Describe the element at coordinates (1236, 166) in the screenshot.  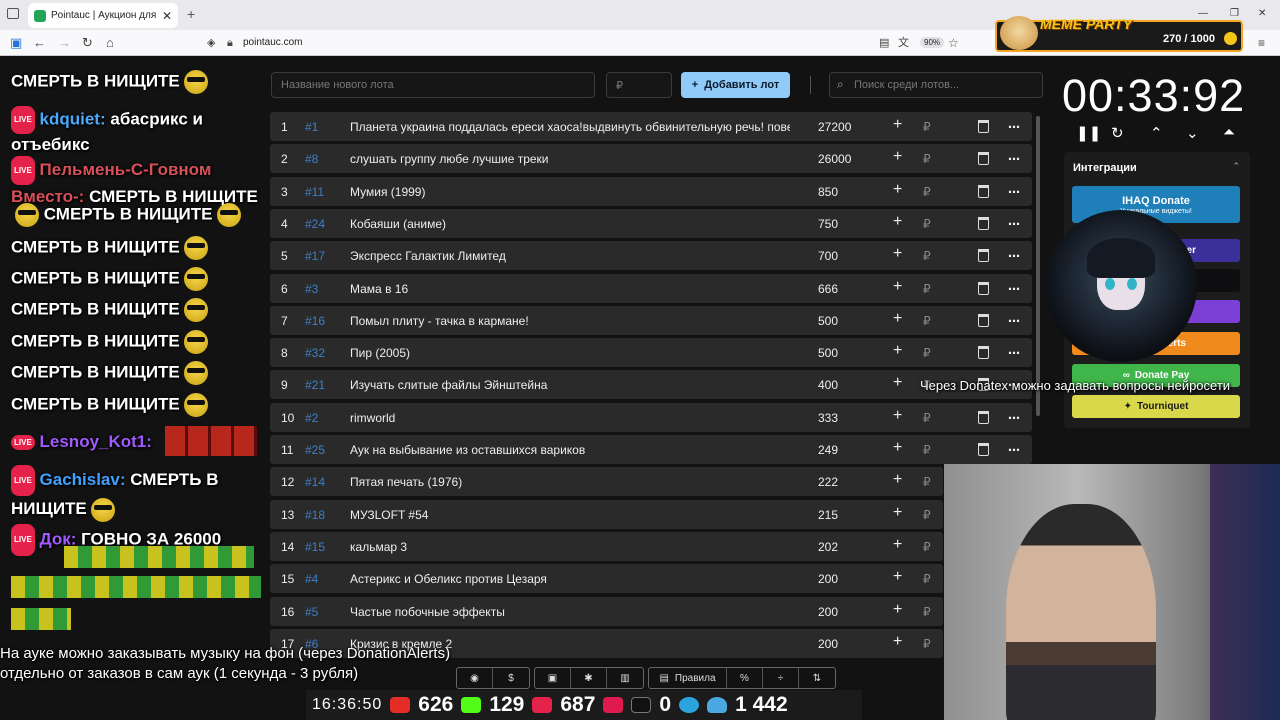
I see `collapse-icon: ⌃` at that location.